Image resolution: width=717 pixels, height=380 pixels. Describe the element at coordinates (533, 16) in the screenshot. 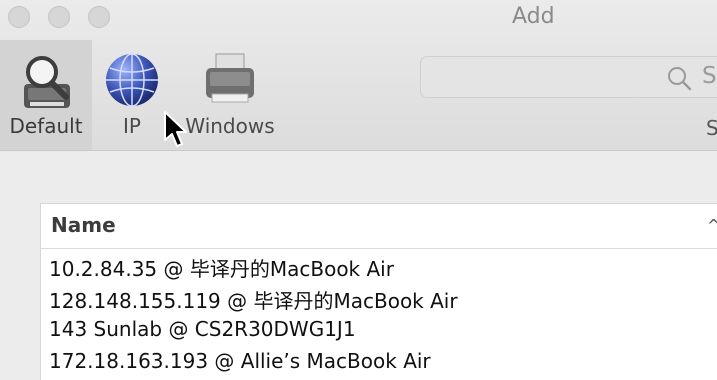

I see `window-title: Add` at that location.